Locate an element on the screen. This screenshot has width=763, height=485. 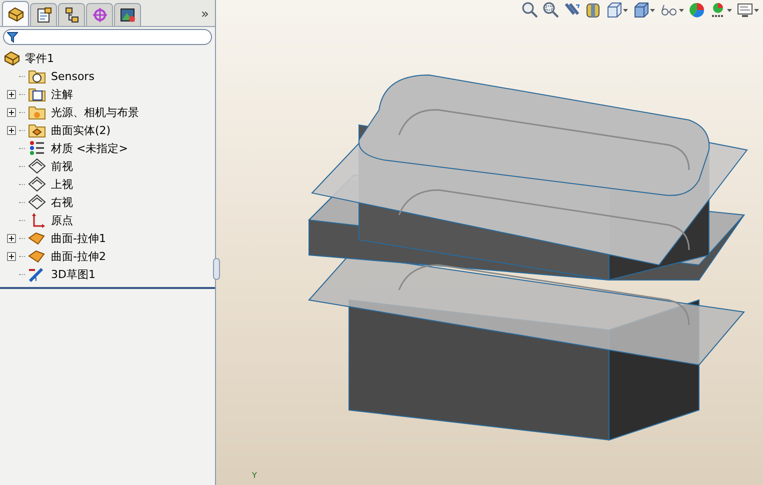
monitor-icon is located at coordinates (745, 10).